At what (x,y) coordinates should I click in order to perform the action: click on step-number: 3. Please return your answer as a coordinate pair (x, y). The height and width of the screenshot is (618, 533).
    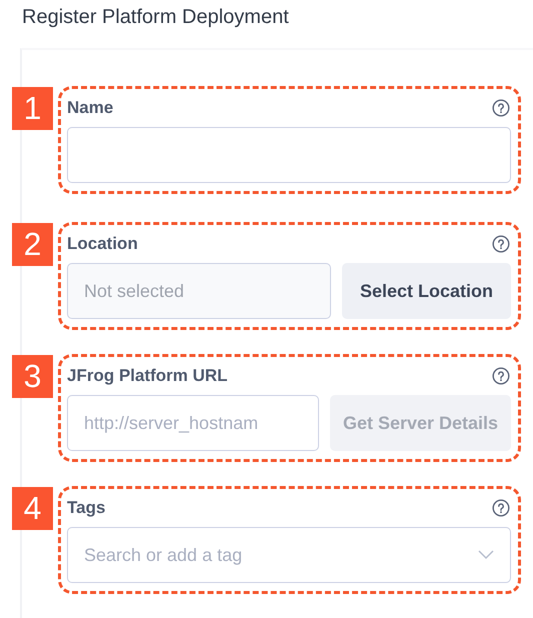
    Looking at the image, I should click on (32, 376).